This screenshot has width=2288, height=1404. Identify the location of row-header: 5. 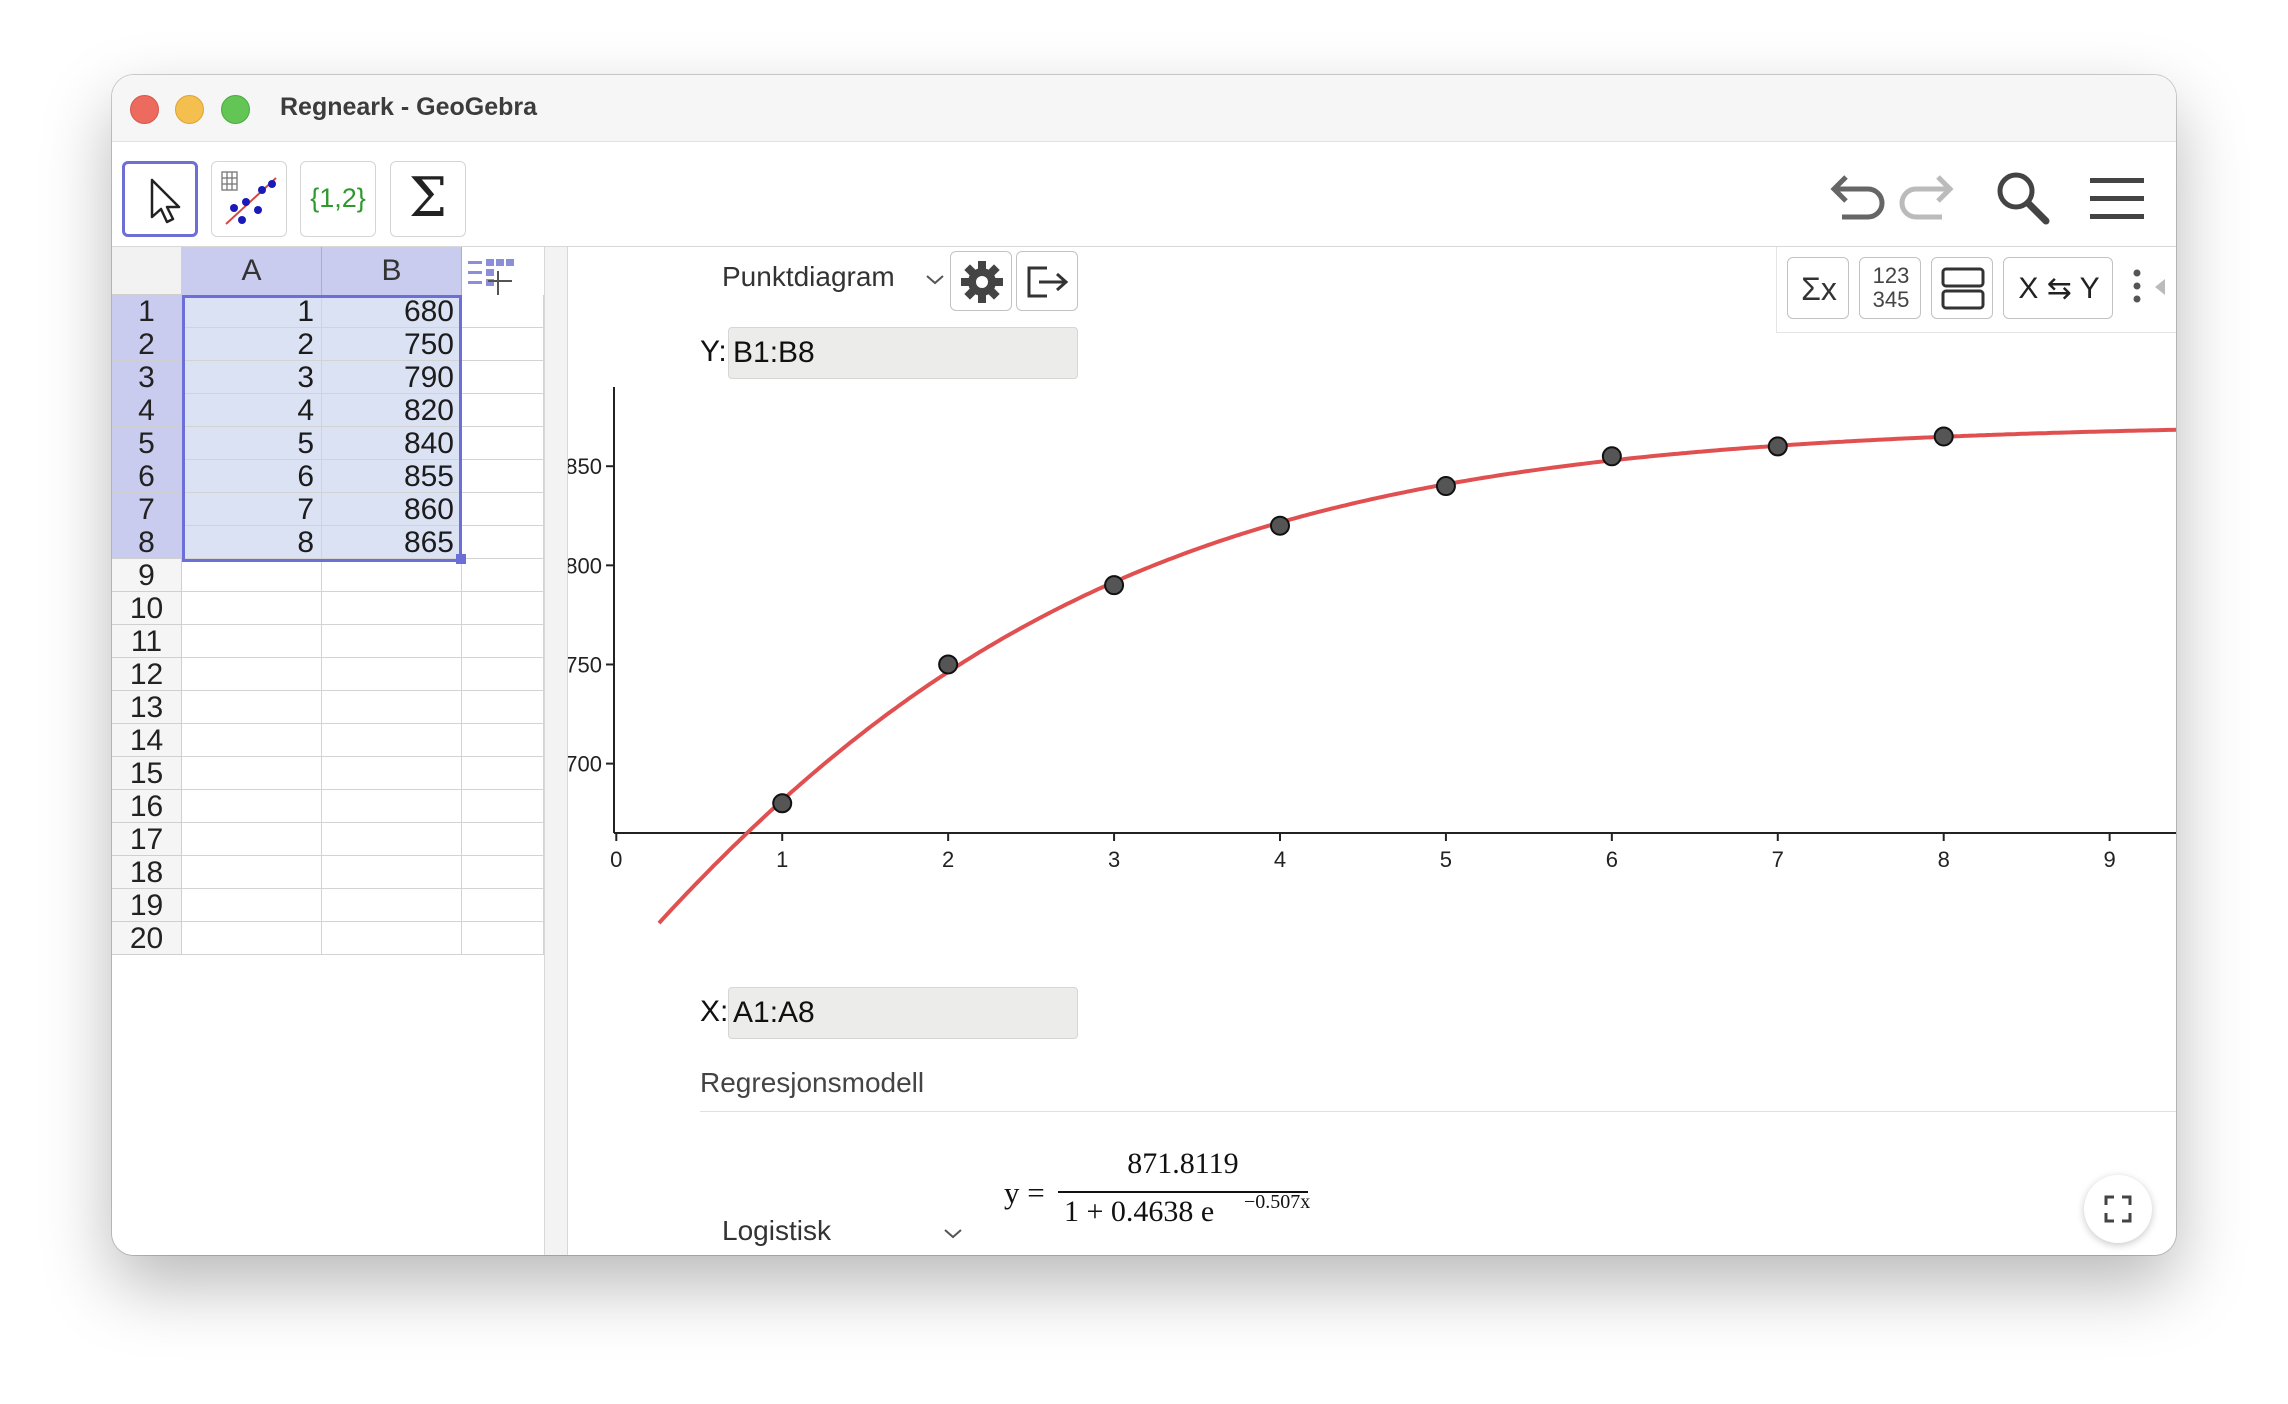
(147, 443).